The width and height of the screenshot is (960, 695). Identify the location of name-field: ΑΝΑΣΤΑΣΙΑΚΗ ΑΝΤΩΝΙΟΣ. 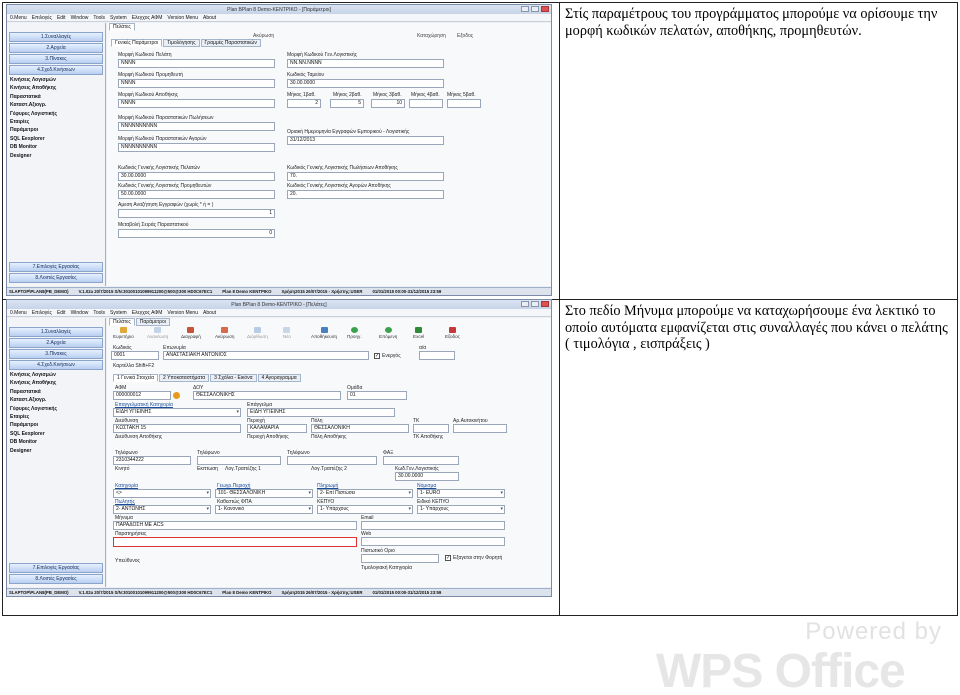
(266, 355).